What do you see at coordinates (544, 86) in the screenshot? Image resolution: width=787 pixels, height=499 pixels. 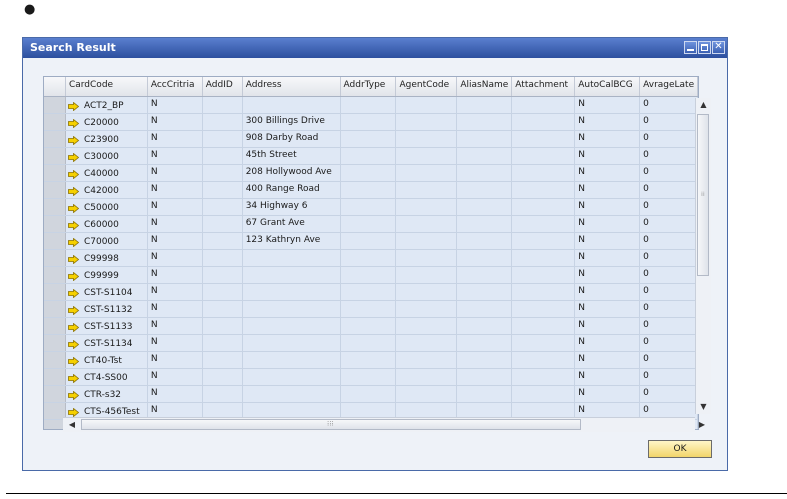 I see `column-header-attachment: Attachment` at bounding box center [544, 86].